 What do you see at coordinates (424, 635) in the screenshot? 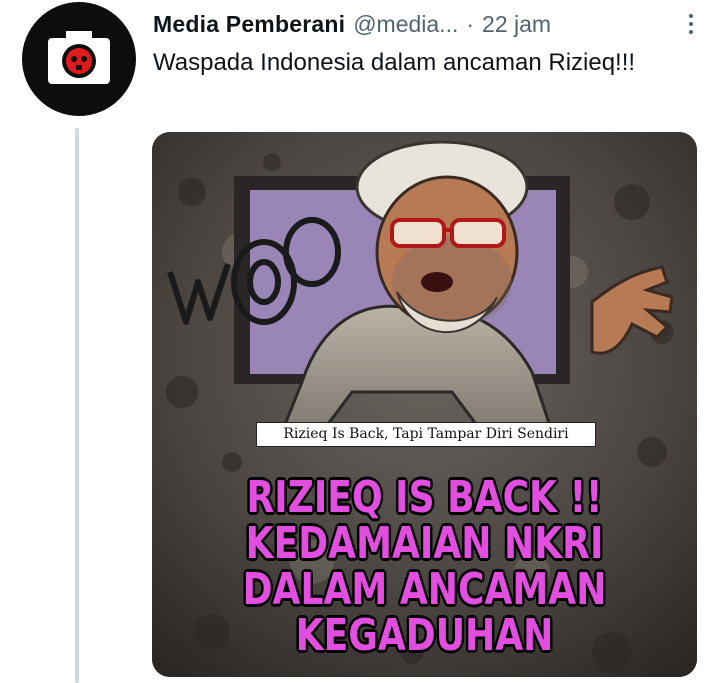
I see `headline-line: KEGADUHAN` at bounding box center [424, 635].